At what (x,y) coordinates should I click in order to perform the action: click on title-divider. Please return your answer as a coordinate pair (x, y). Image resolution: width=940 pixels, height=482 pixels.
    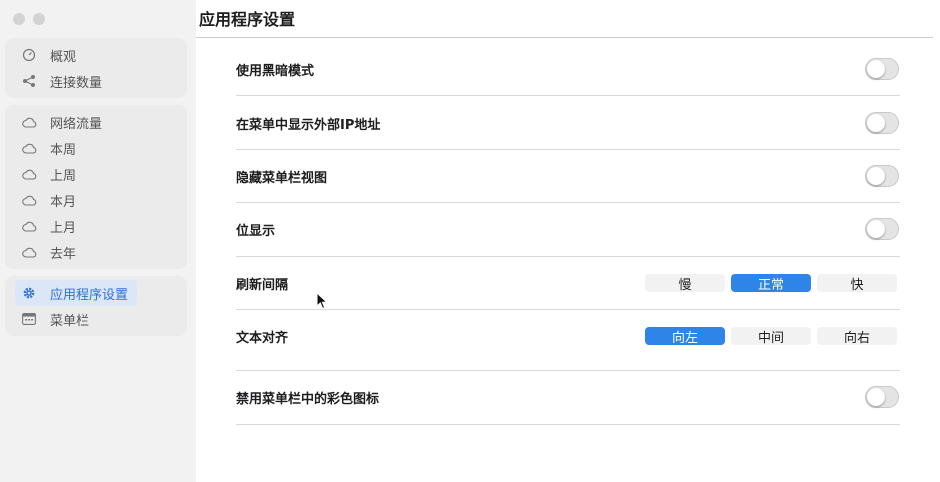
    Looking at the image, I should click on (564, 37).